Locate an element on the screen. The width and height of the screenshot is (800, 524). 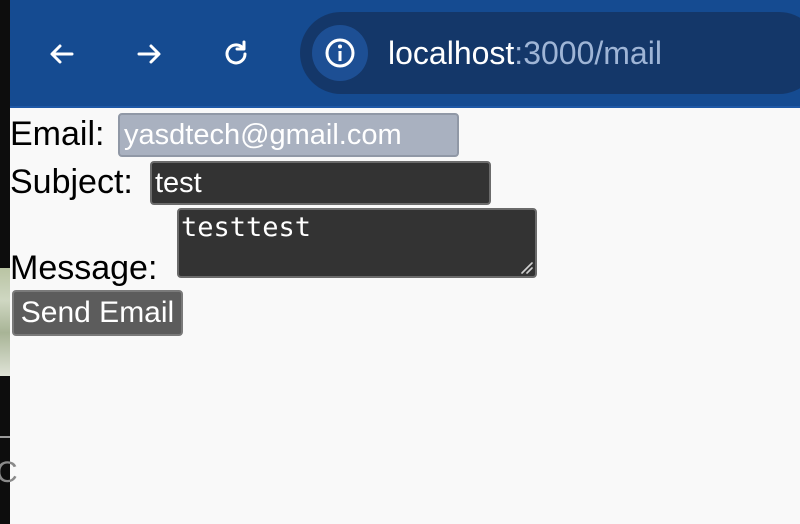
message-label: Message: is located at coordinates (84, 268).